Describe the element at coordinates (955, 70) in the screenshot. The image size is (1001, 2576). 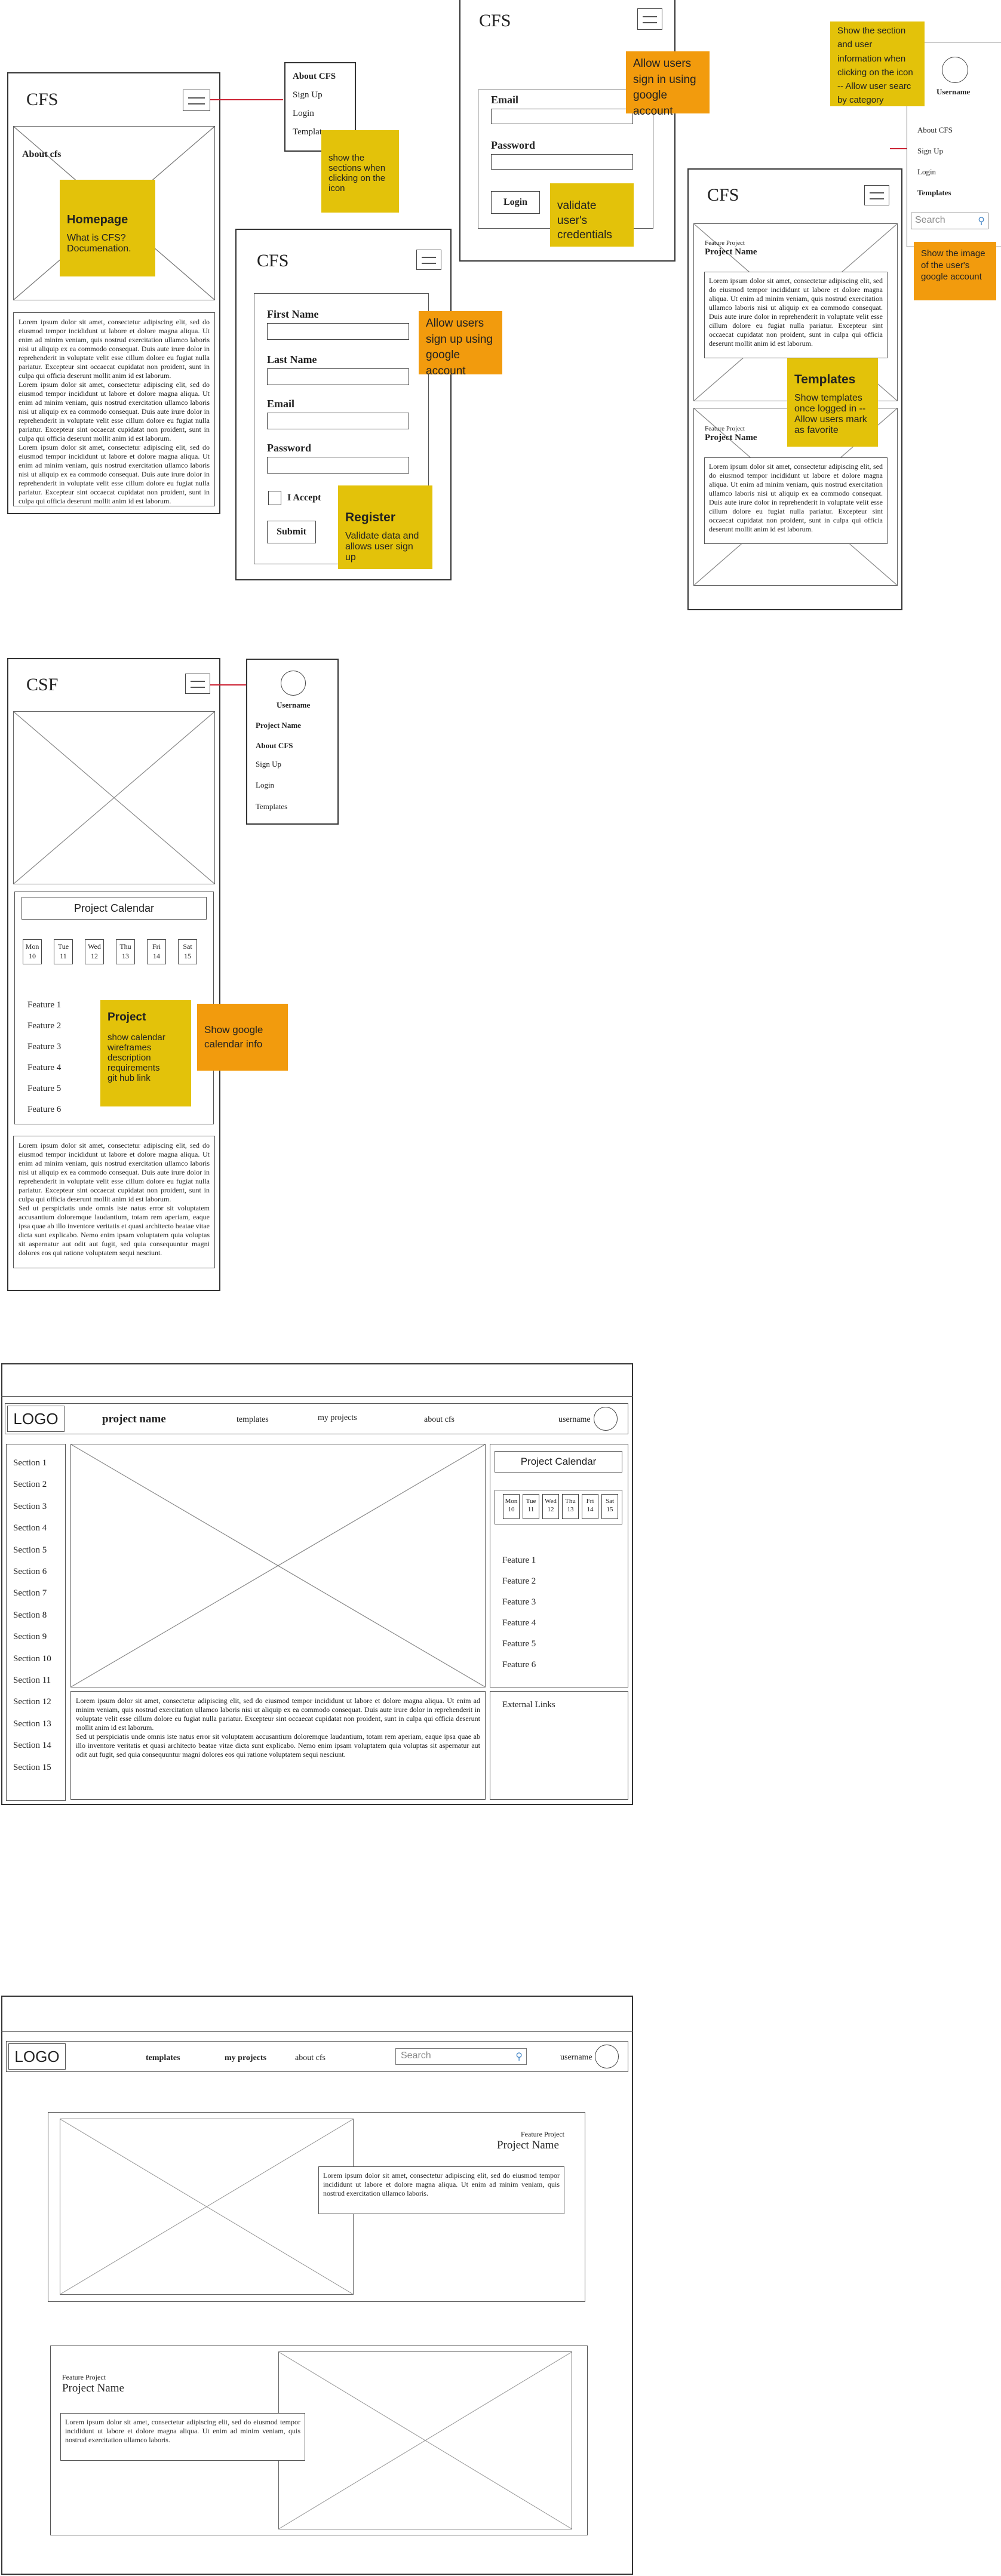
I see `user-avatar-icon` at that location.